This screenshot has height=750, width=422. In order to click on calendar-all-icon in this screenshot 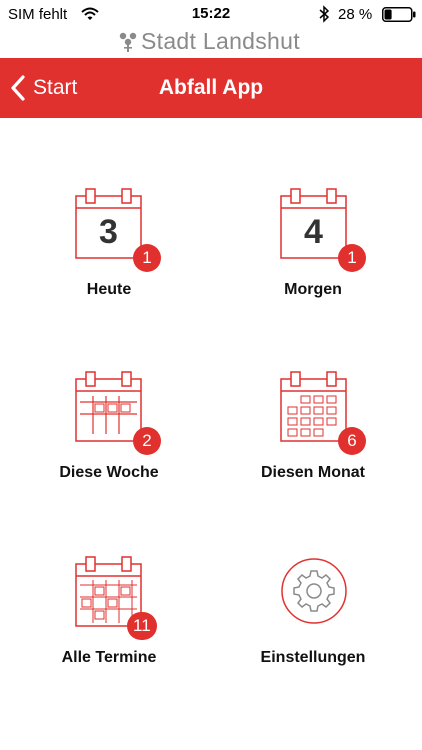, I will do `click(108, 591)`.